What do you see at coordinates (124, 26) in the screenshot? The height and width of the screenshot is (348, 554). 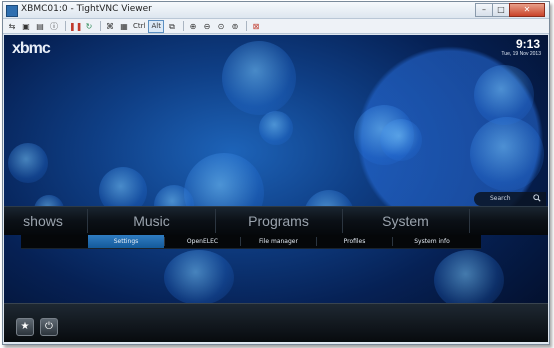 I see `start-menu-icon: ▦` at bounding box center [124, 26].